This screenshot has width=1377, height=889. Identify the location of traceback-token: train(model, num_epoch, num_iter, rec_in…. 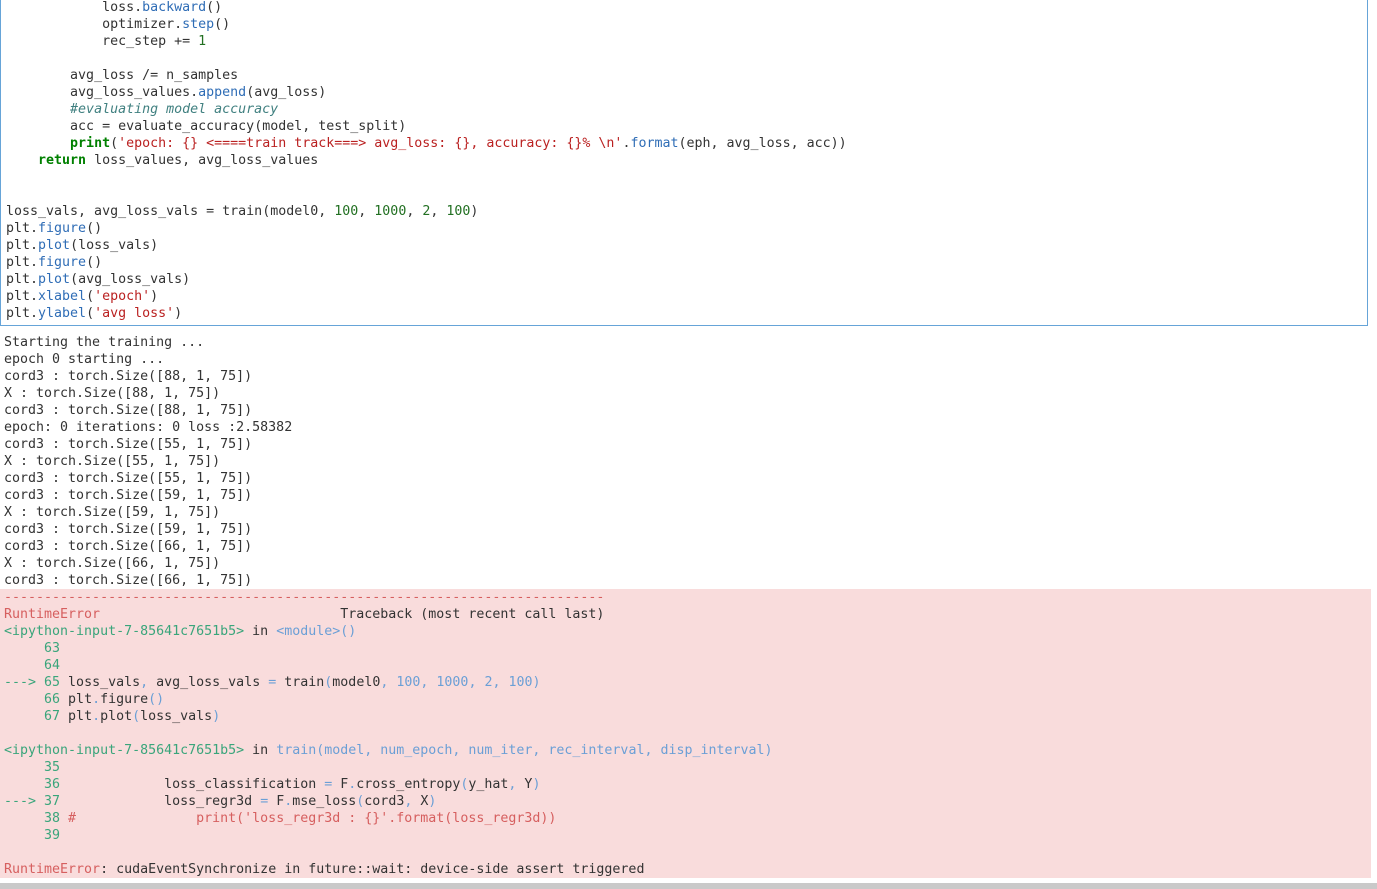
(524, 750).